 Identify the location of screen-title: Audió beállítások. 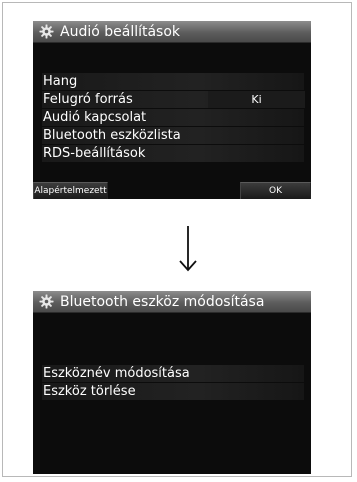
(120, 32).